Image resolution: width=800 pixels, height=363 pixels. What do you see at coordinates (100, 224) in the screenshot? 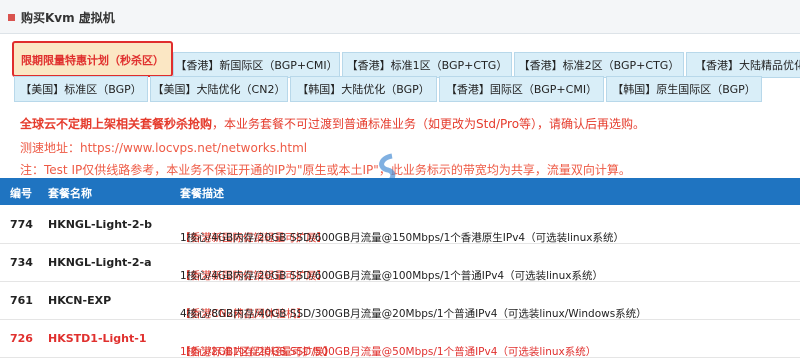
I see `row-name: HKNGL-Light-2-b` at bounding box center [100, 224].